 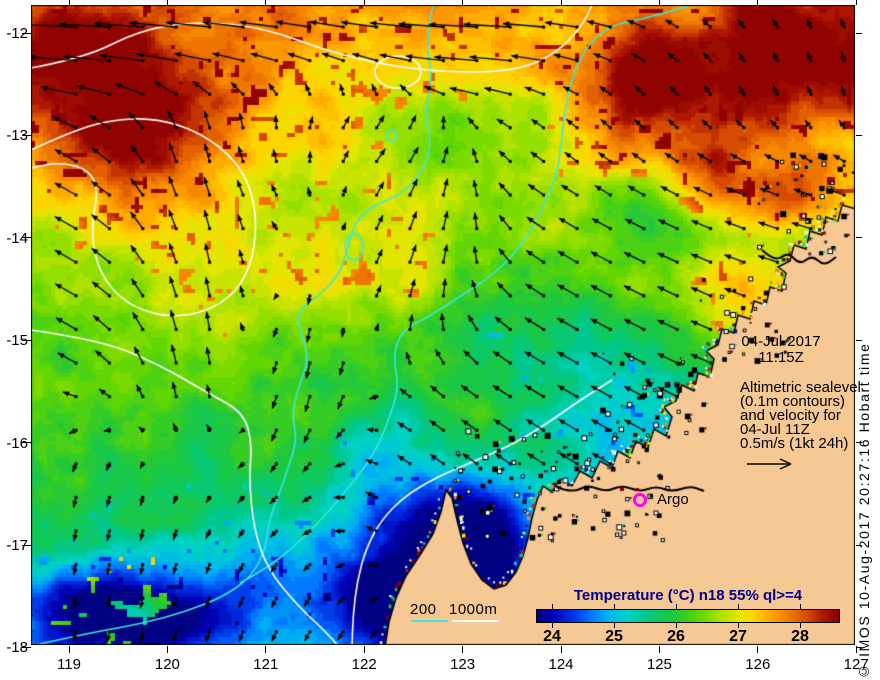 I want to click on colorbar-tick-label: 27, so click(x=738, y=636).